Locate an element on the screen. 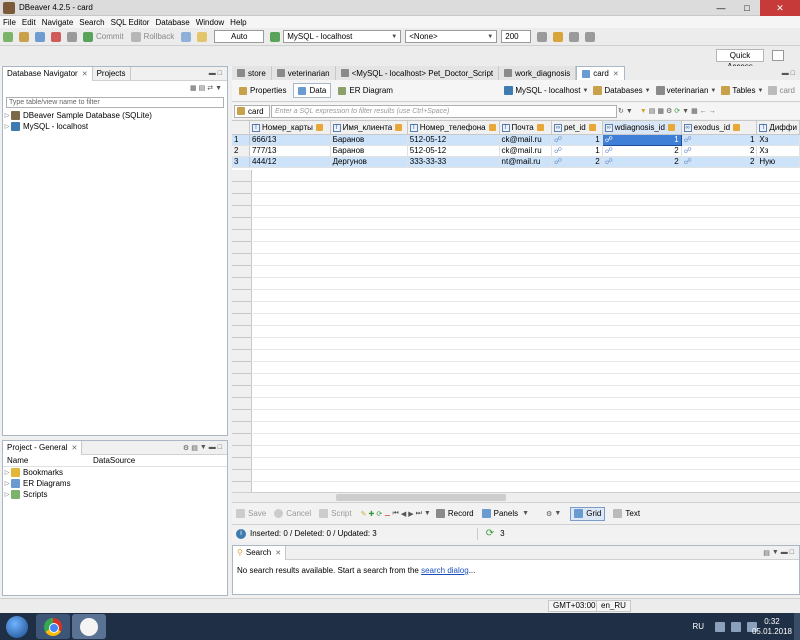 This screenshot has height=640, width=800. column-datasource-header: DataSource is located at coordinates (114, 460).